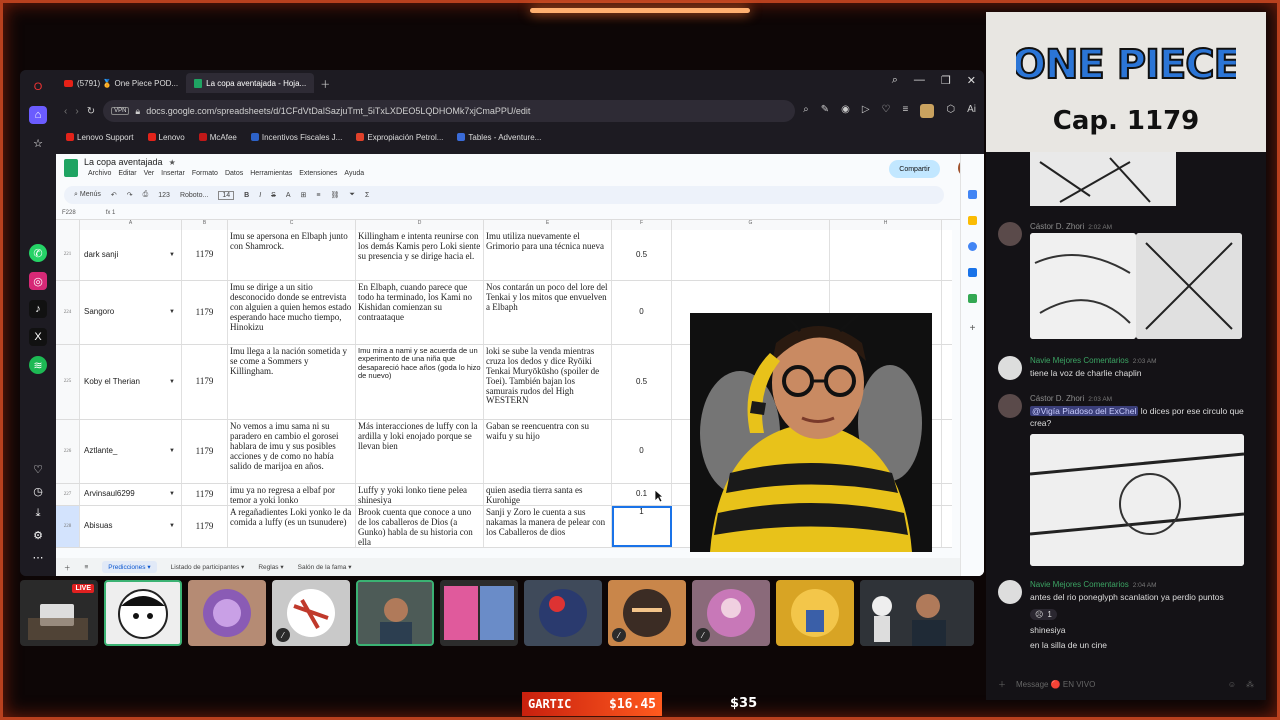  Describe the element at coordinates (972, 246) in the screenshot. I see `tasks-icon` at that location.